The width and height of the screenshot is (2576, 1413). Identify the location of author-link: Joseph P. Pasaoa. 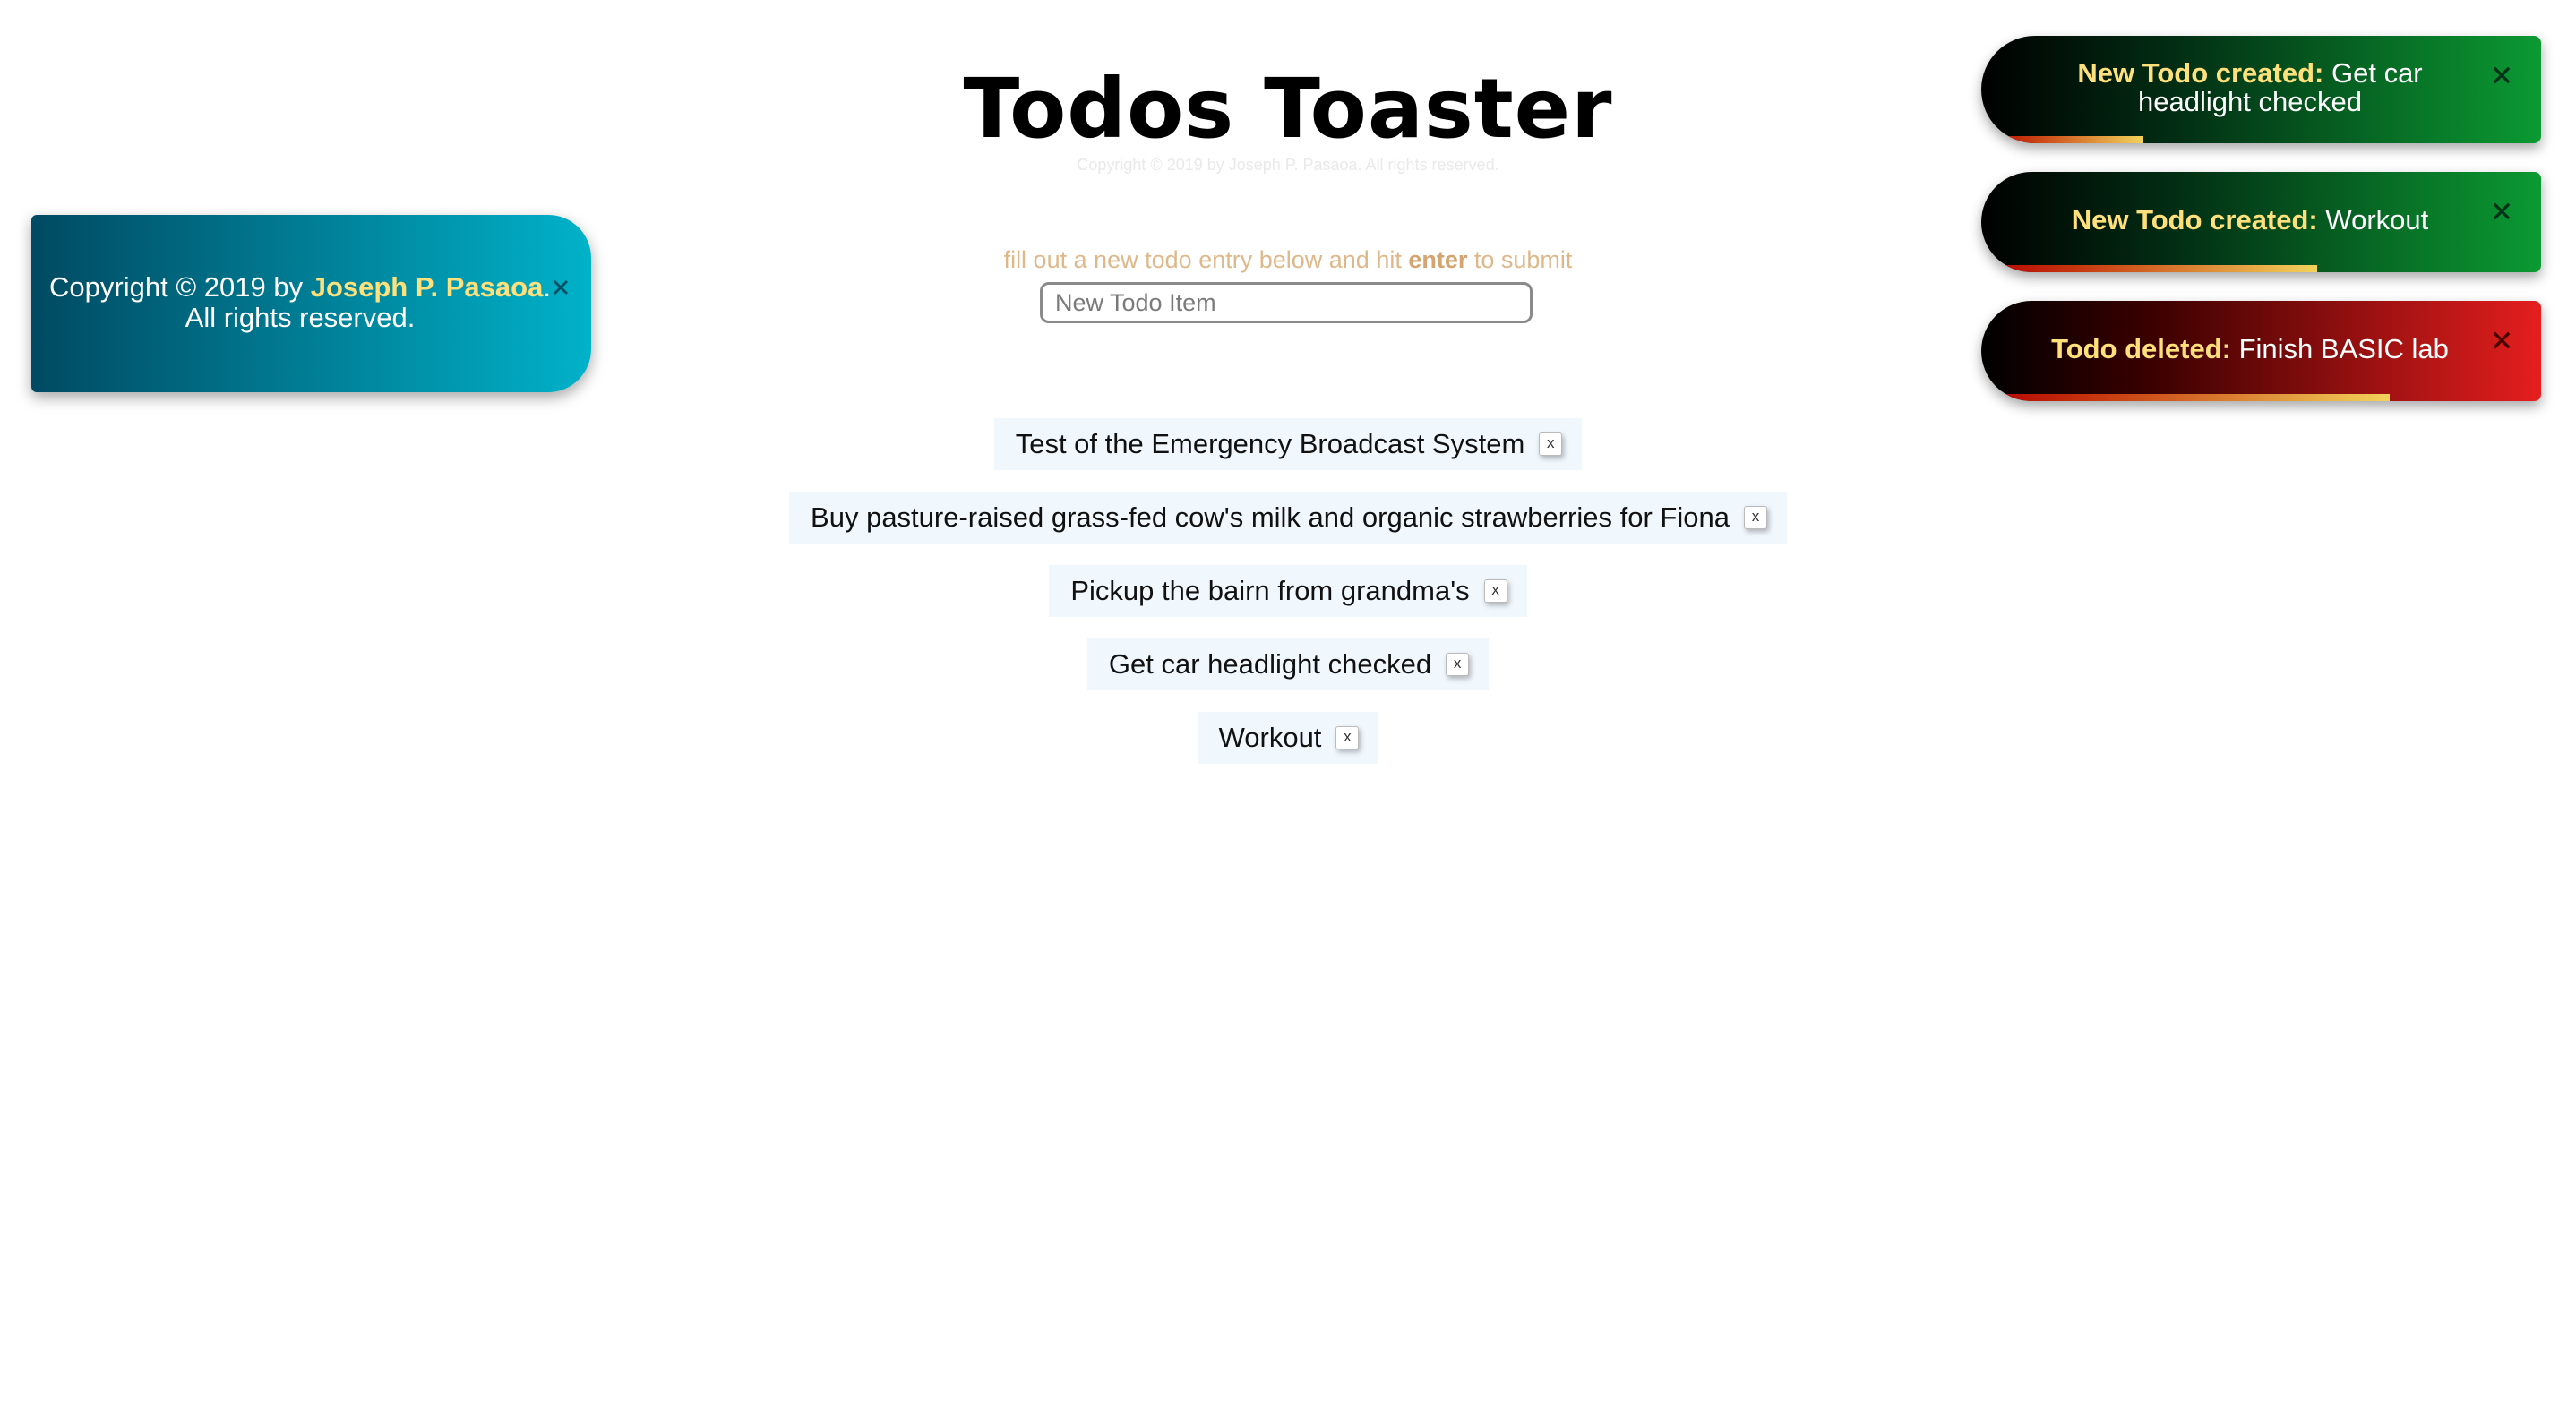
(427, 287).